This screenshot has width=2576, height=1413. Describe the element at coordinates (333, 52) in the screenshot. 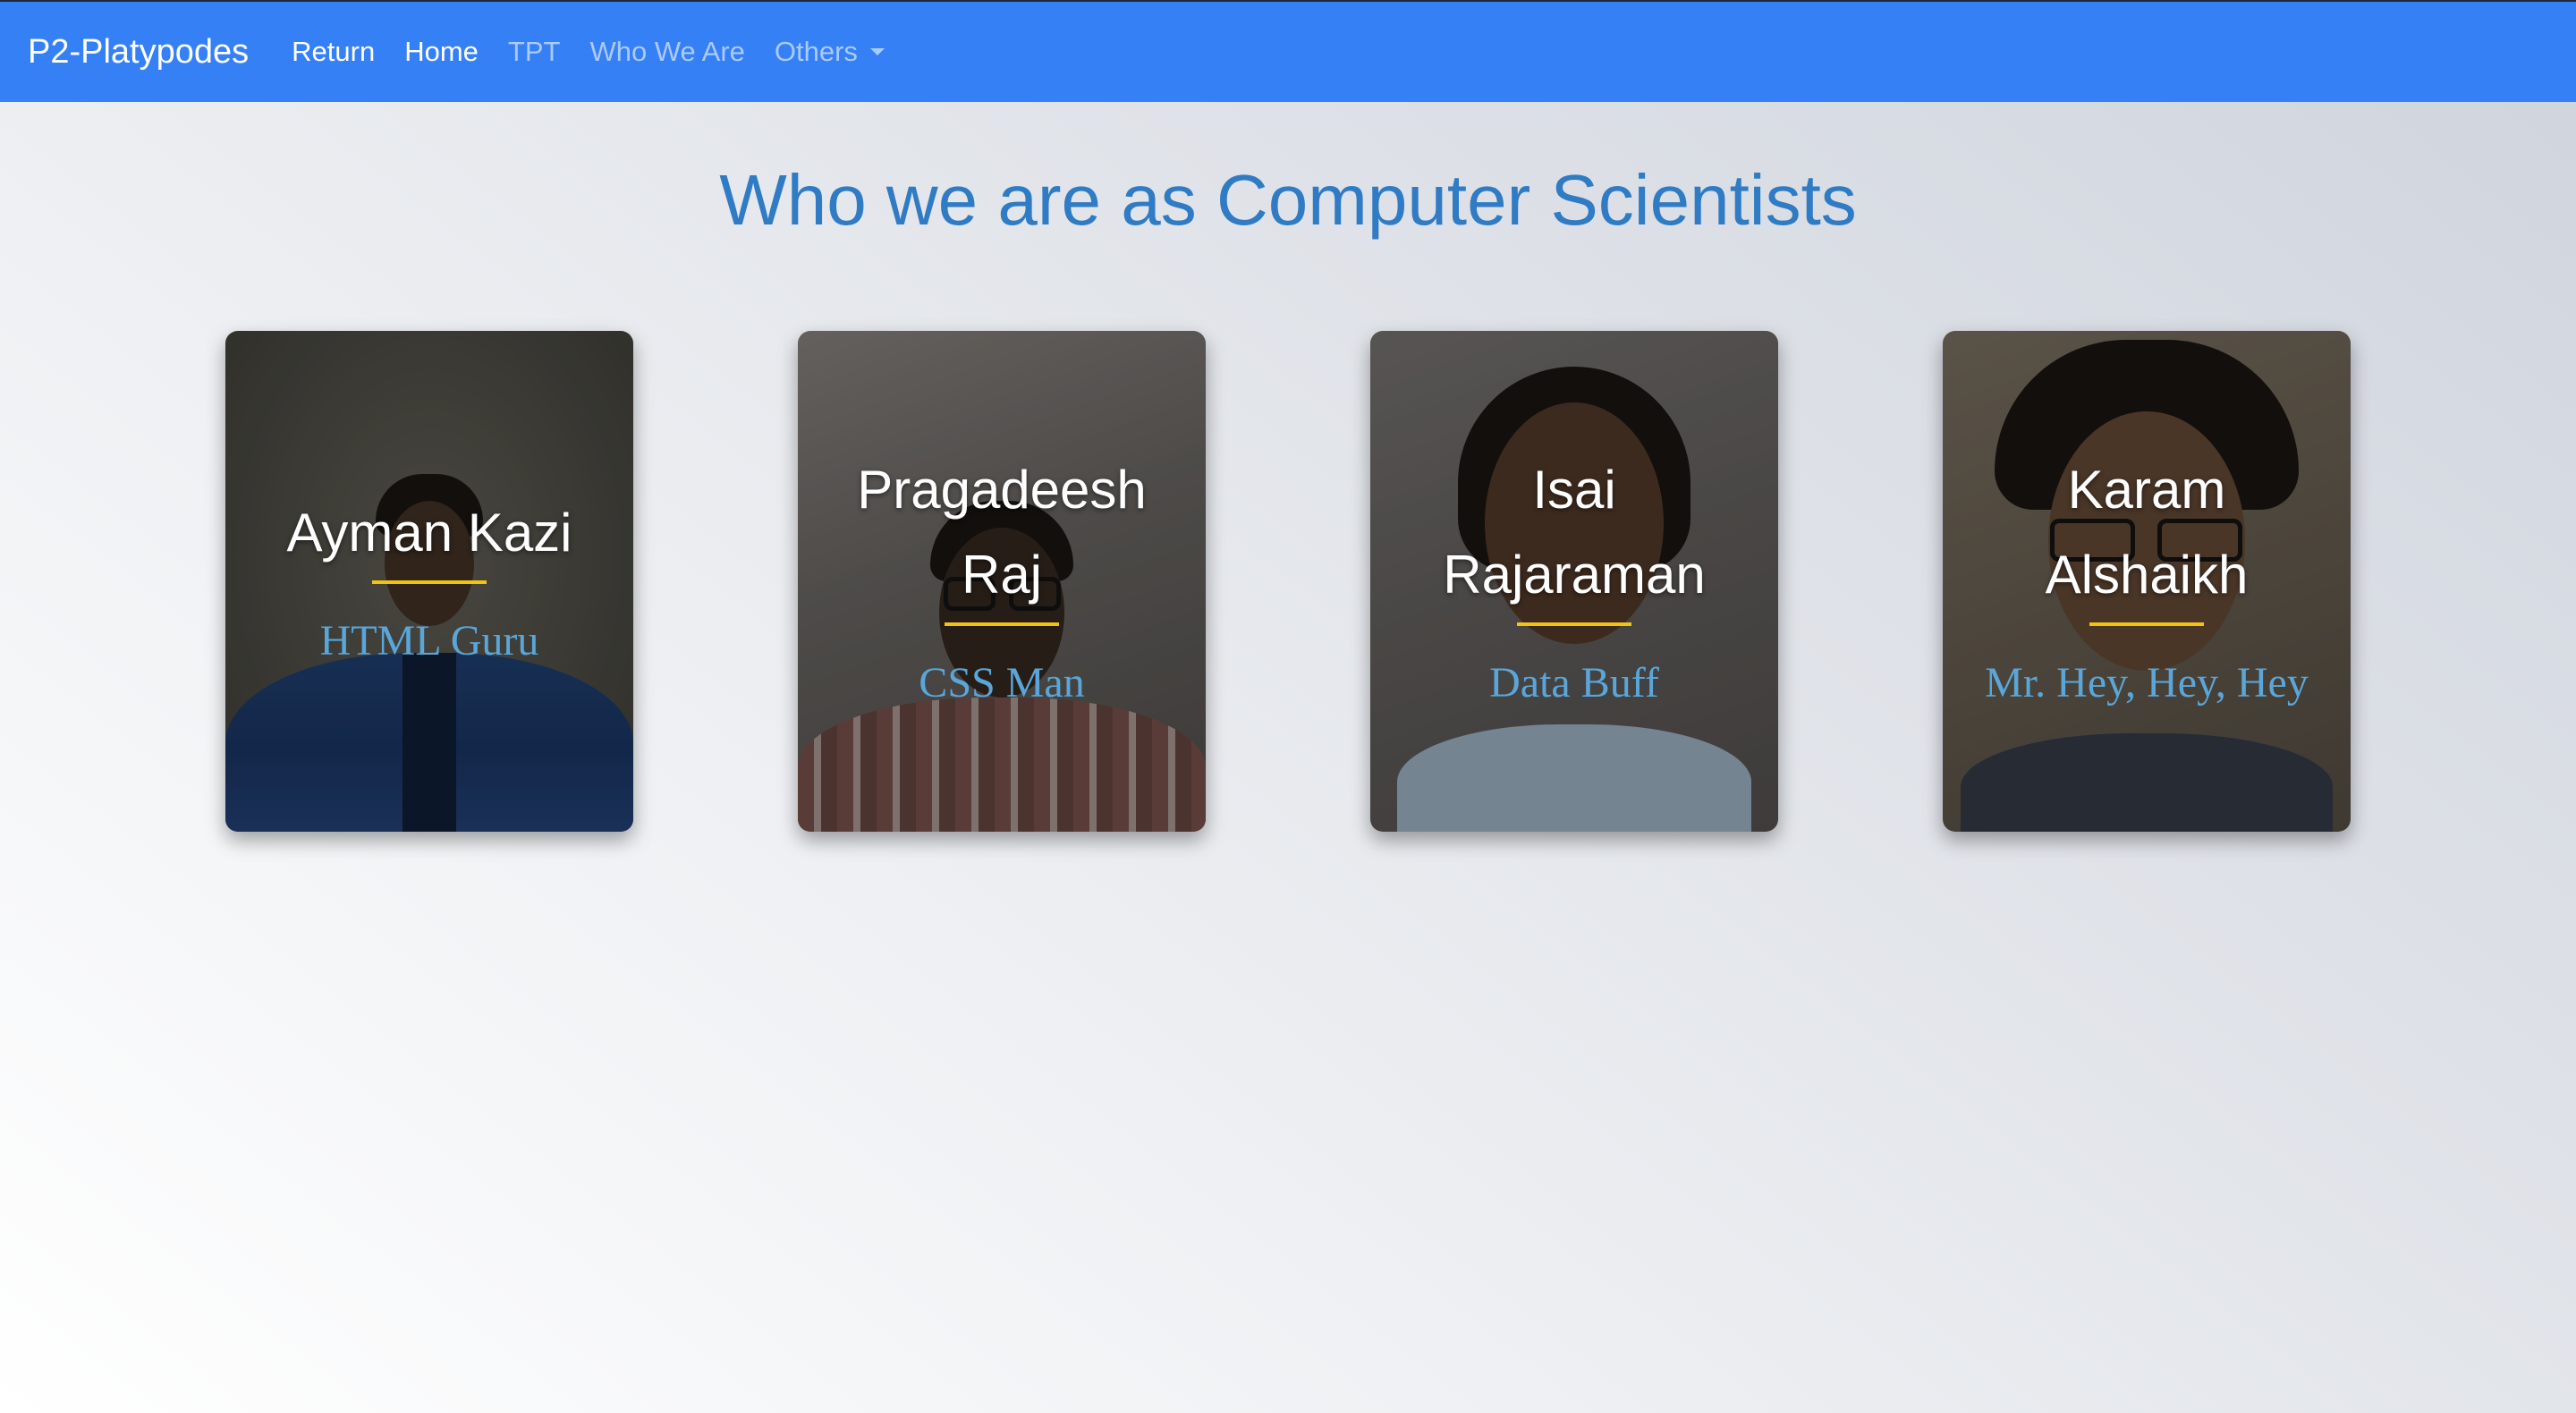

I see `nav-return: Return` at that location.